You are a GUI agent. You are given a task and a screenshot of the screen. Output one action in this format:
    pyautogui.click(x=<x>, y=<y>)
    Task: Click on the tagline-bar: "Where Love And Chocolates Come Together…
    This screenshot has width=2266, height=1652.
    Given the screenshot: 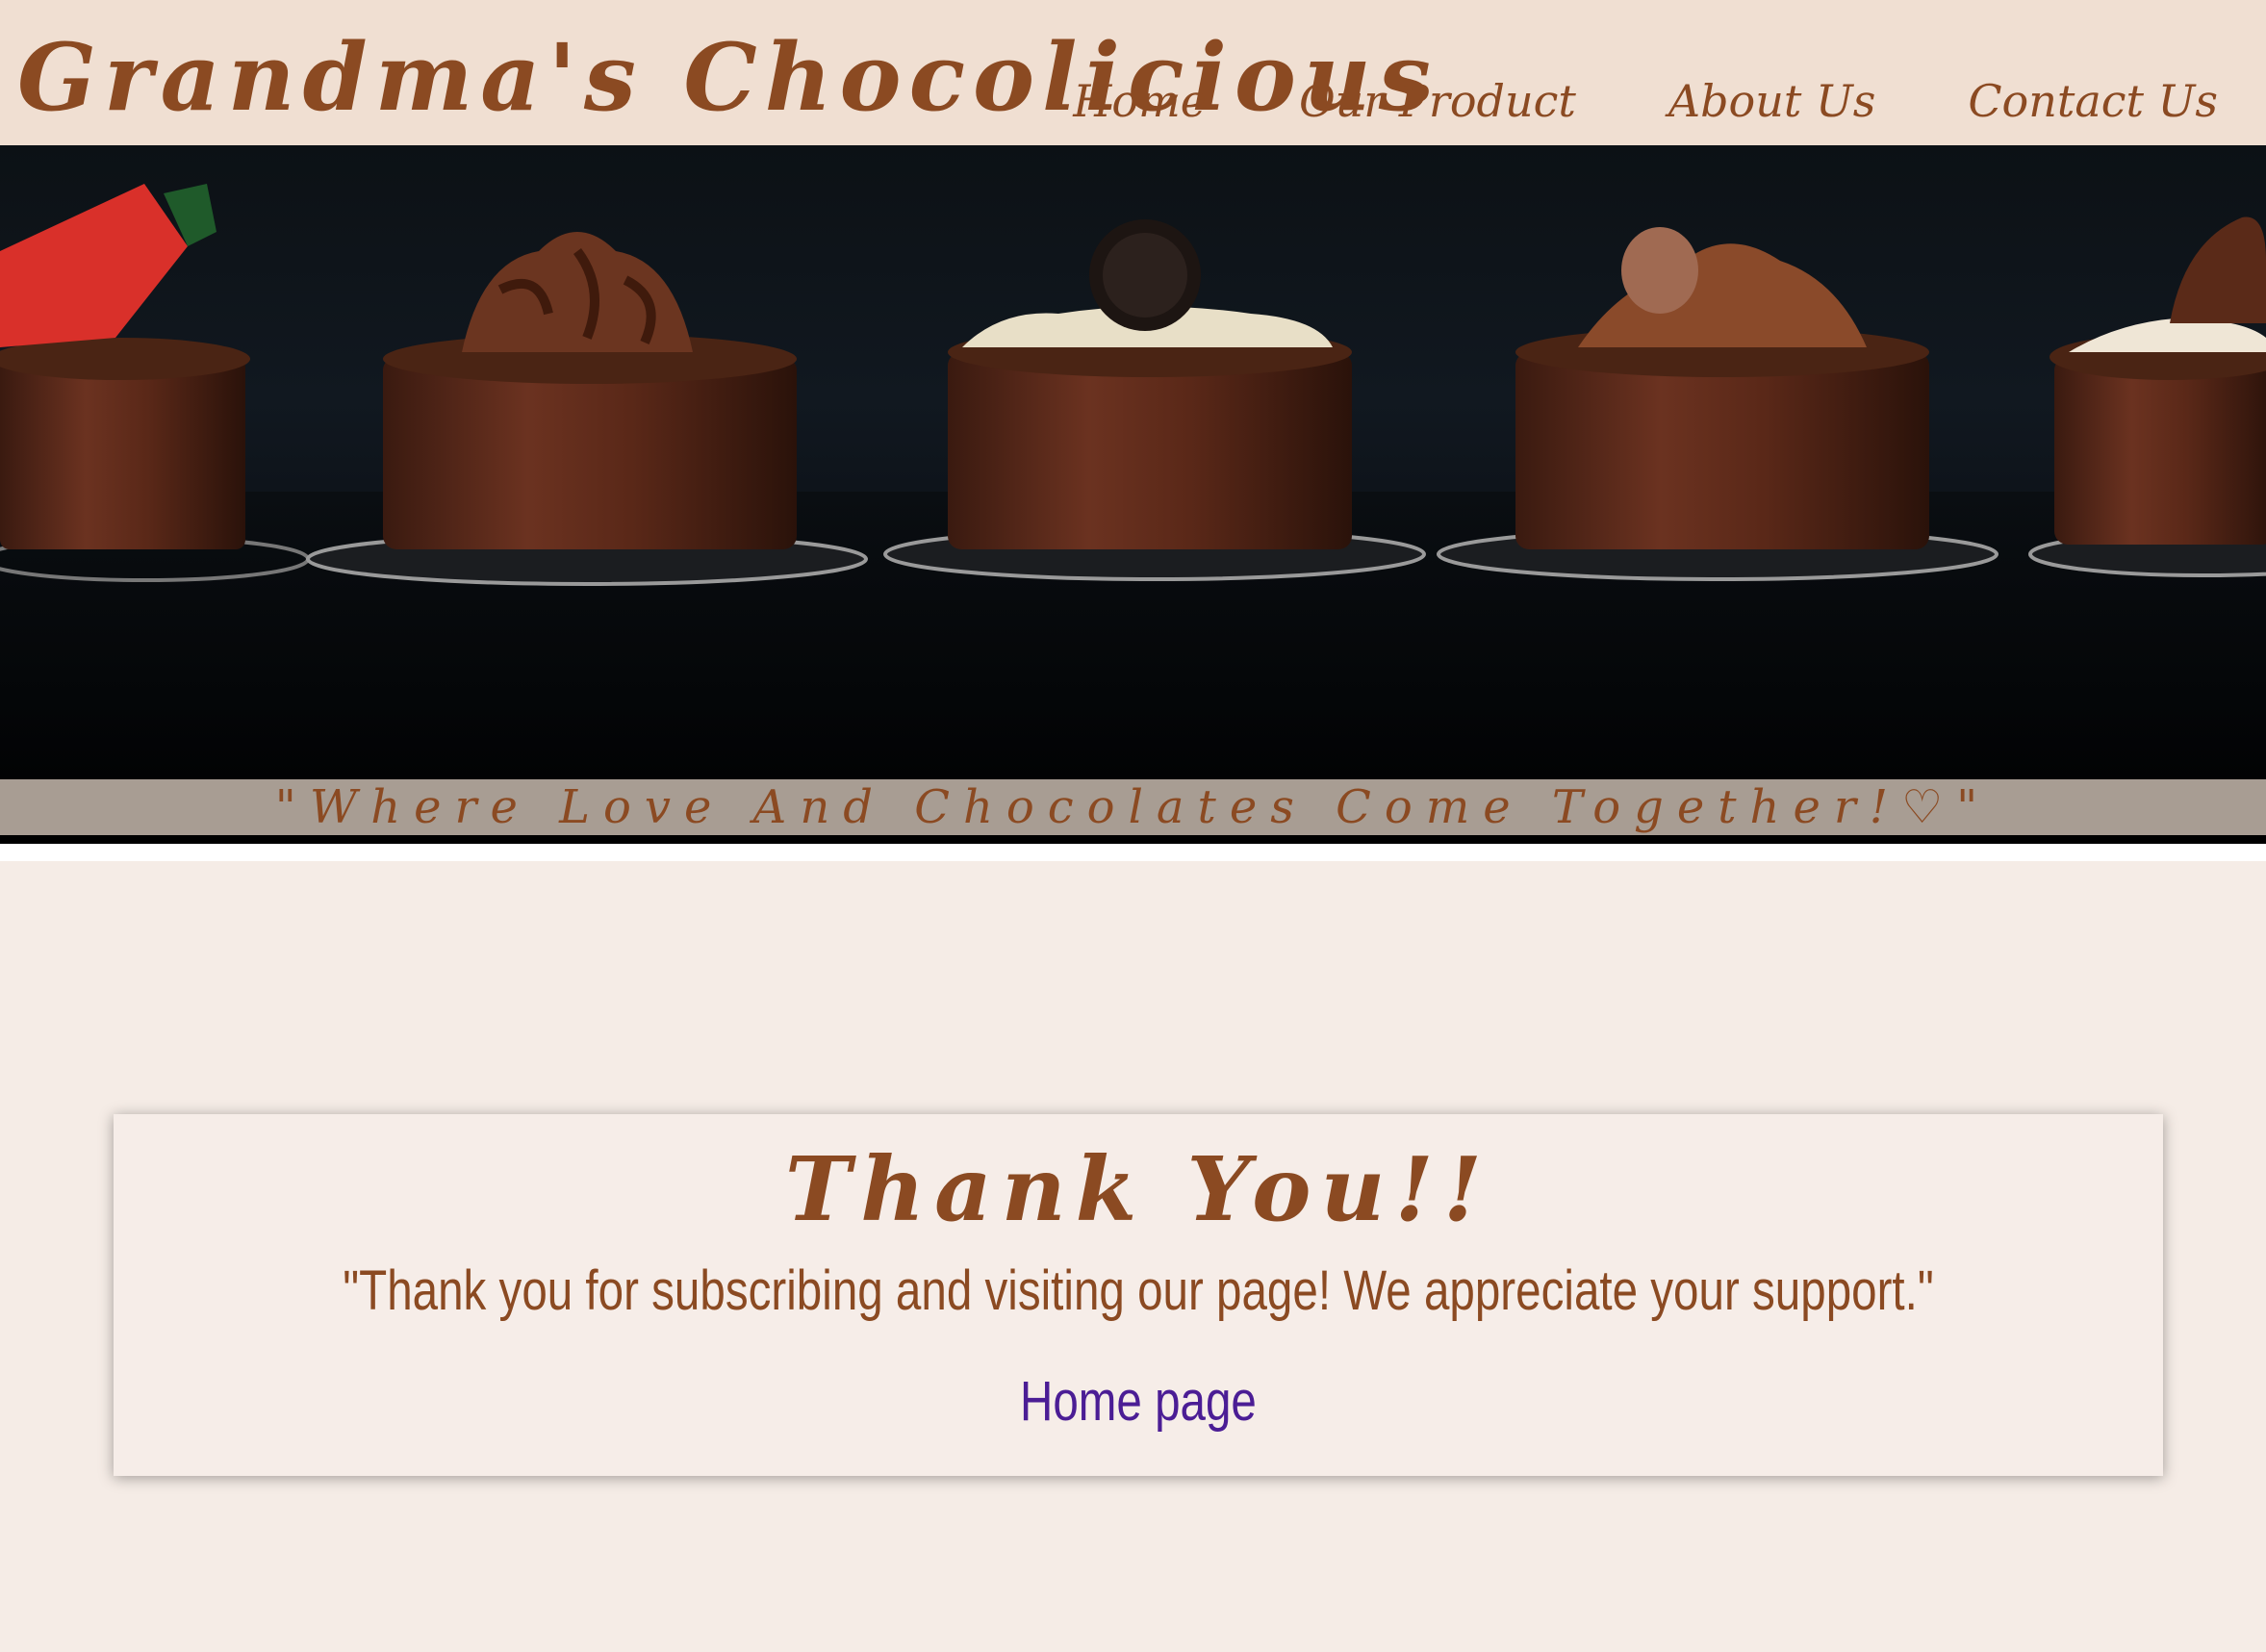 What is the action you would take?
    pyautogui.click(x=1133, y=807)
    